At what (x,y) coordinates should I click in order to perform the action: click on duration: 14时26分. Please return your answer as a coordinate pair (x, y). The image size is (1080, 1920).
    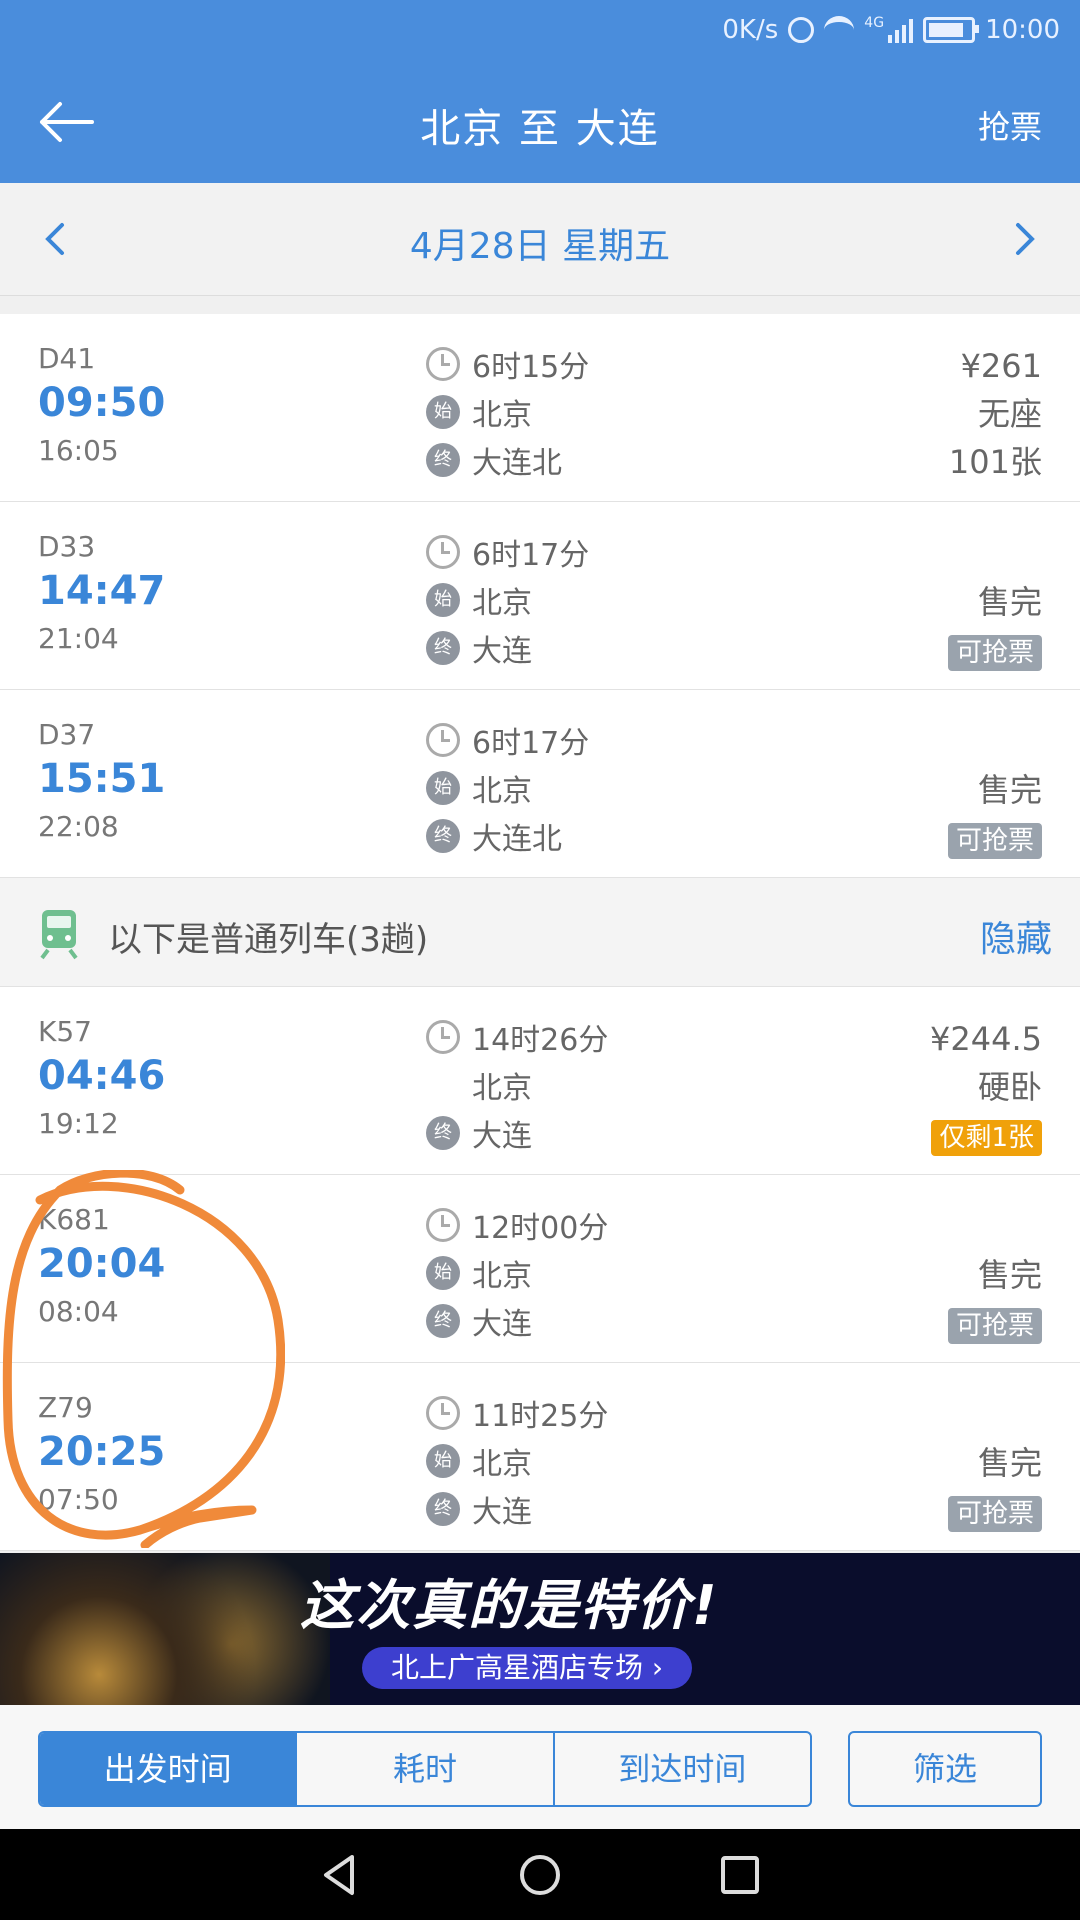
    Looking at the image, I should click on (540, 1040).